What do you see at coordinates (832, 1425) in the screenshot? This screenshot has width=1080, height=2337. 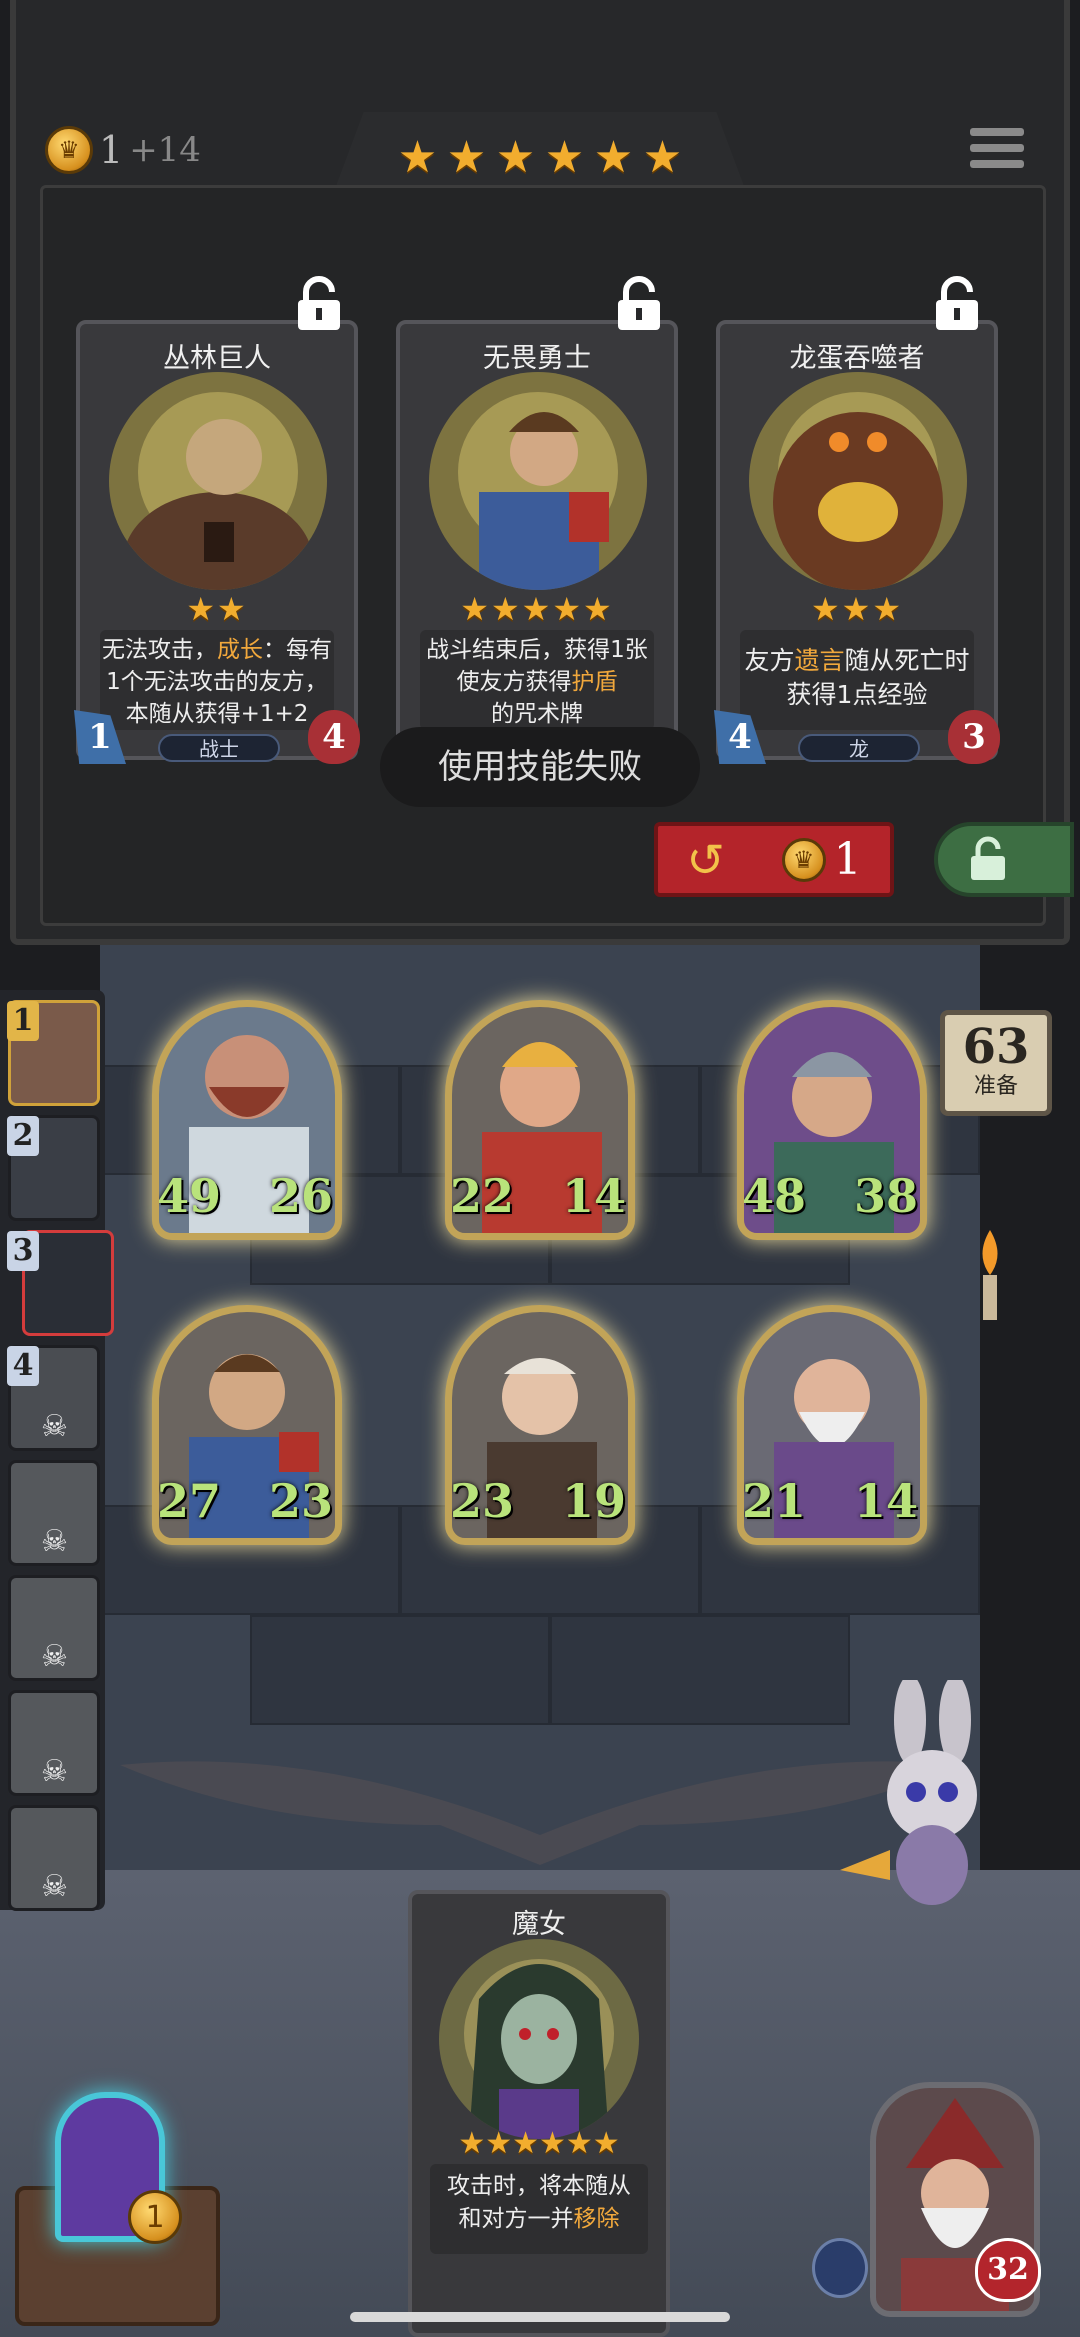 I see `board-minion: 21 14` at bounding box center [832, 1425].